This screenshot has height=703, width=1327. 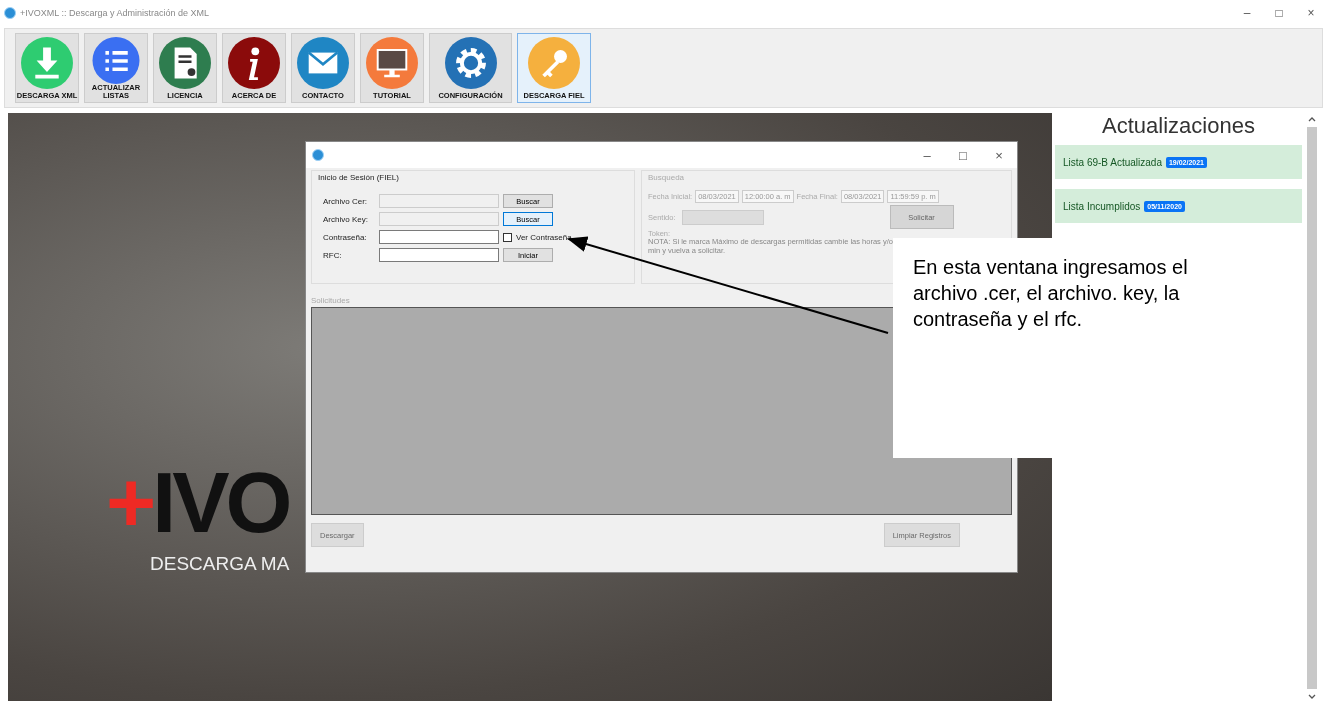 I want to click on group-title: Inicio de Sesión (FIEL), so click(x=359, y=177).